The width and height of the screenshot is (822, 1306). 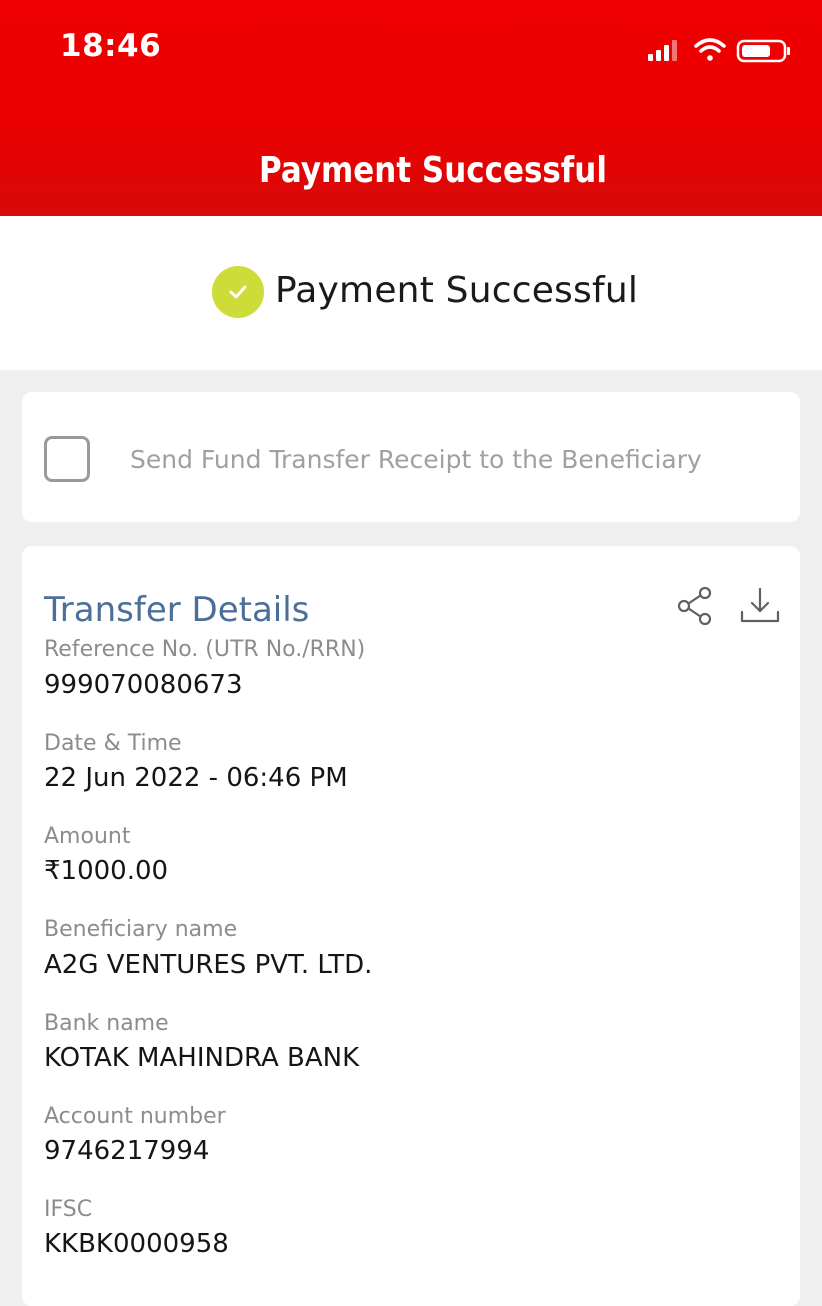 What do you see at coordinates (111, 46) in the screenshot?
I see `status-bar-time: 18:46` at bounding box center [111, 46].